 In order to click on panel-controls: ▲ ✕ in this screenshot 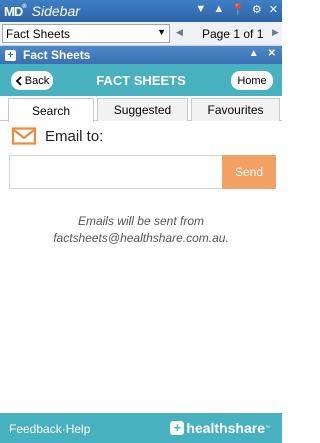, I will do `click(262, 53)`.